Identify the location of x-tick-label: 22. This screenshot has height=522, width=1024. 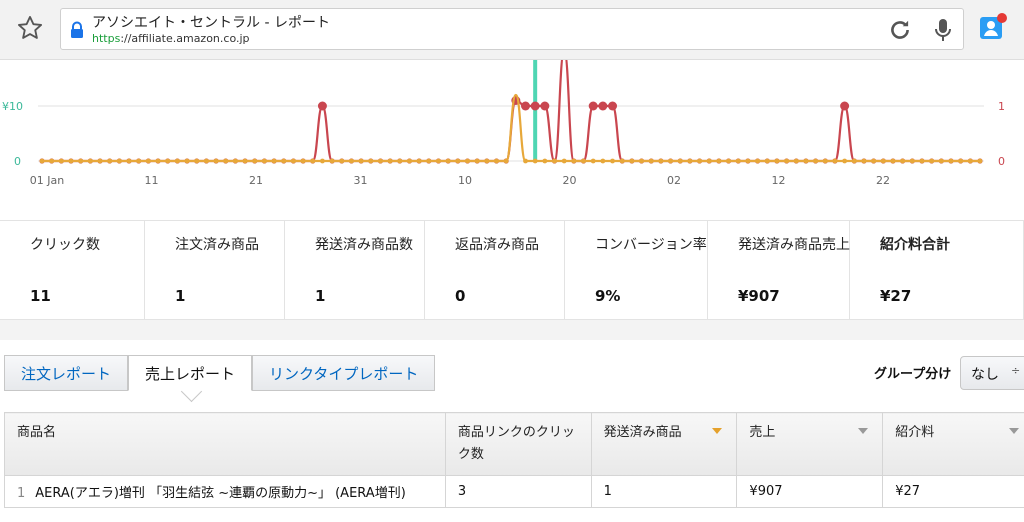
(883, 180).